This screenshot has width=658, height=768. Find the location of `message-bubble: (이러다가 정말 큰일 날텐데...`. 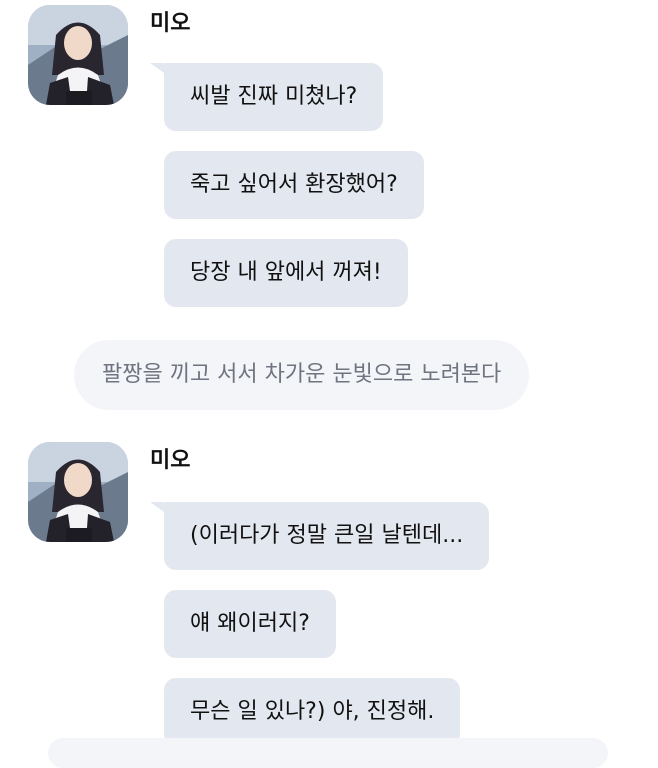

message-bubble: (이러다가 정말 큰일 날텐데... is located at coordinates (319, 536).